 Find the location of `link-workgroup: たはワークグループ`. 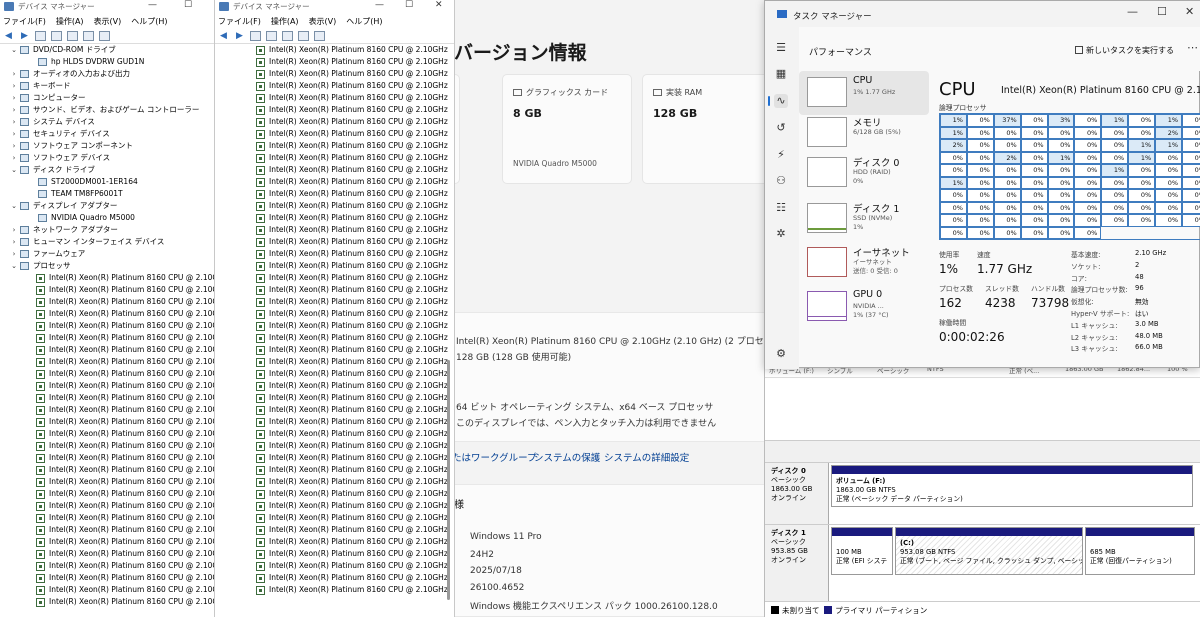

link-workgroup: たはワークグループ is located at coordinates (494, 457).